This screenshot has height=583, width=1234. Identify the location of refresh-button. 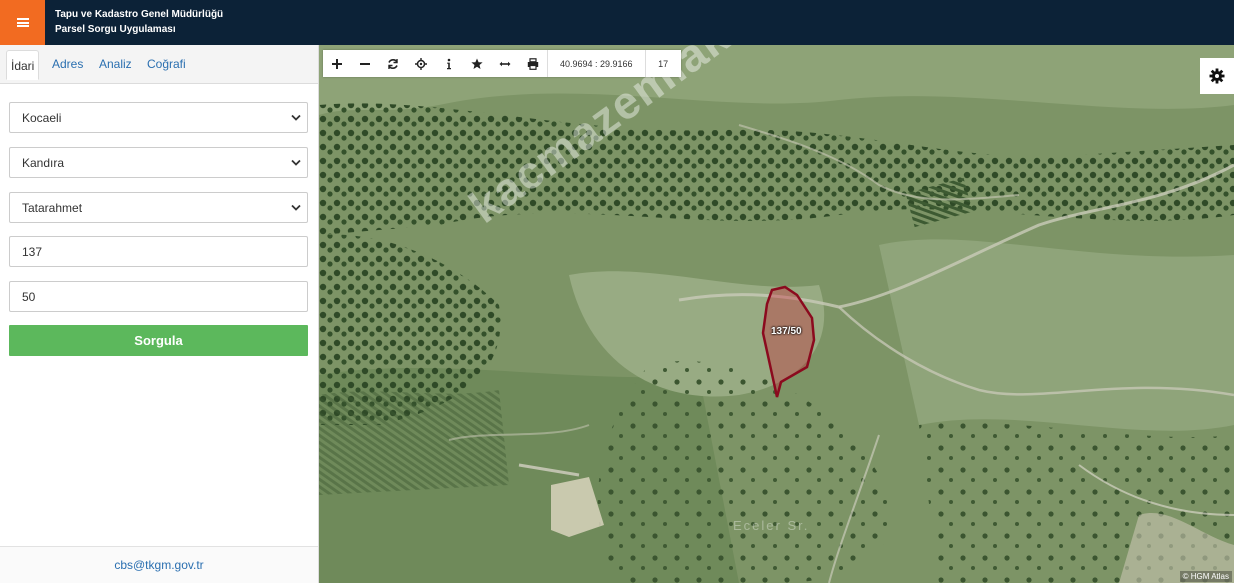
(393, 63).